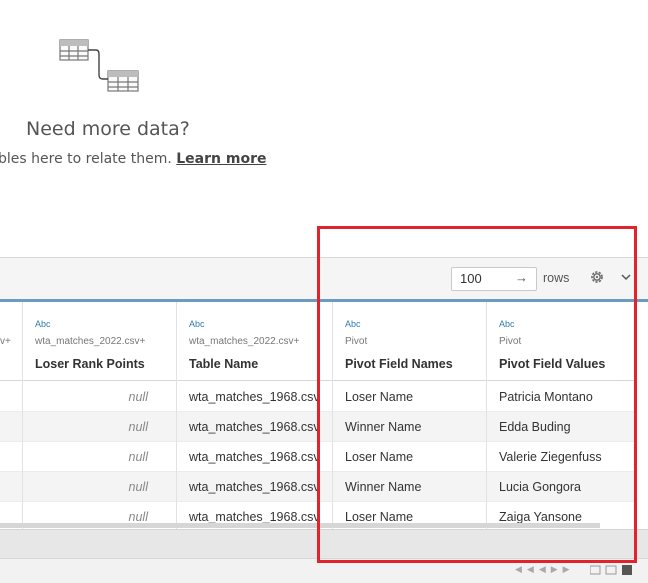 The width and height of the screenshot is (648, 583). Describe the element at coordinates (221, 159) in the screenshot. I see `learn-more-link: Learn more` at that location.